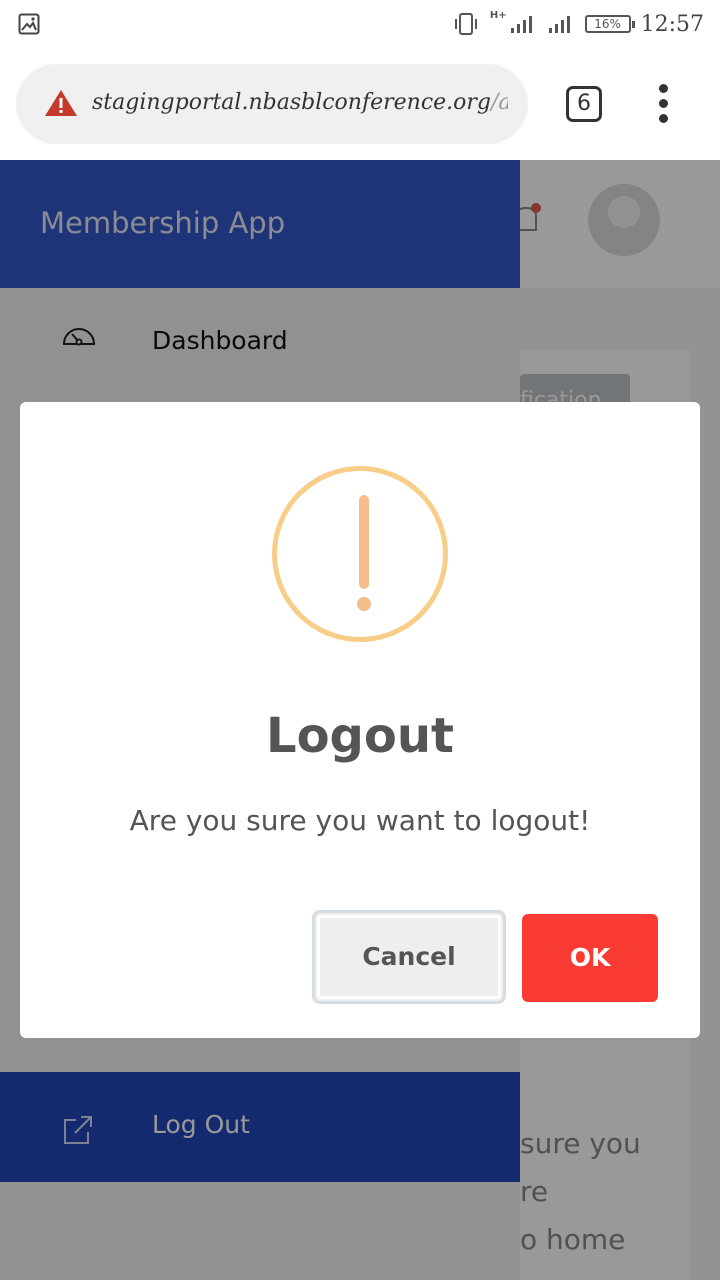  Describe the element at coordinates (672, 24) in the screenshot. I see `clock: 12:57` at that location.